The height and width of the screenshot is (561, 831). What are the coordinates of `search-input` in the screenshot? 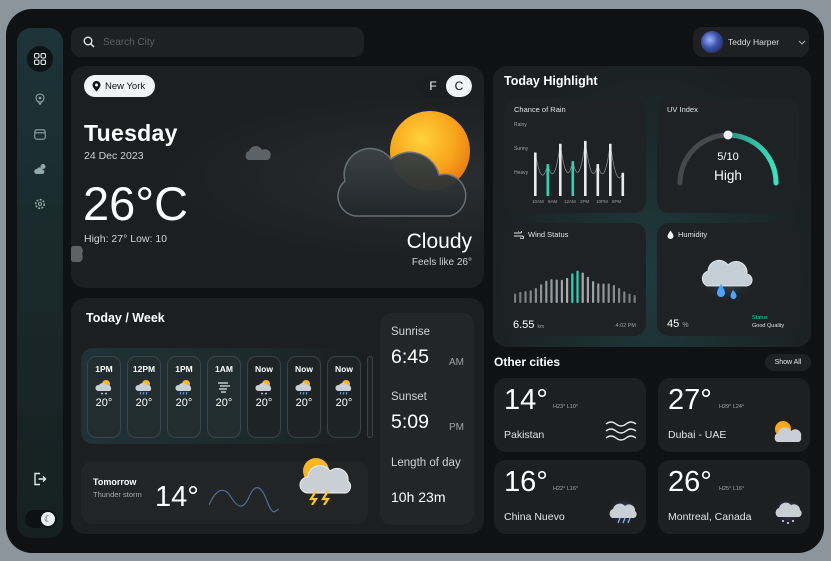 It's located at (213, 42).